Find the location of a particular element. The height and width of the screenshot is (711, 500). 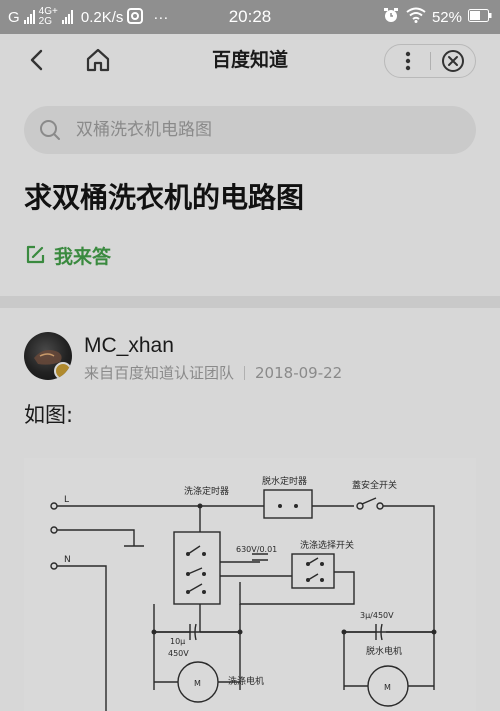

close-circle-icon is located at coordinates (452, 61).